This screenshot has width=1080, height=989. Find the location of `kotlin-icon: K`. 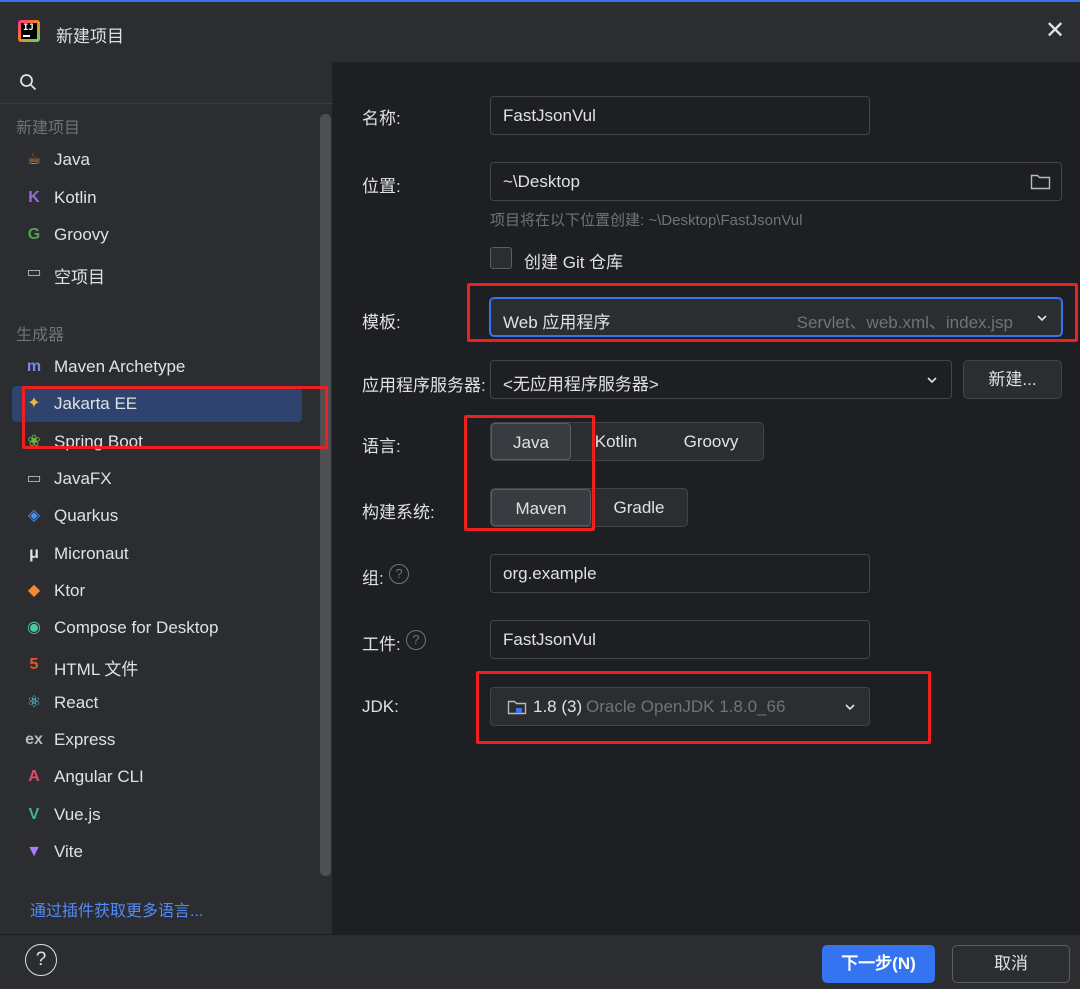

kotlin-icon: K is located at coordinates (34, 197).